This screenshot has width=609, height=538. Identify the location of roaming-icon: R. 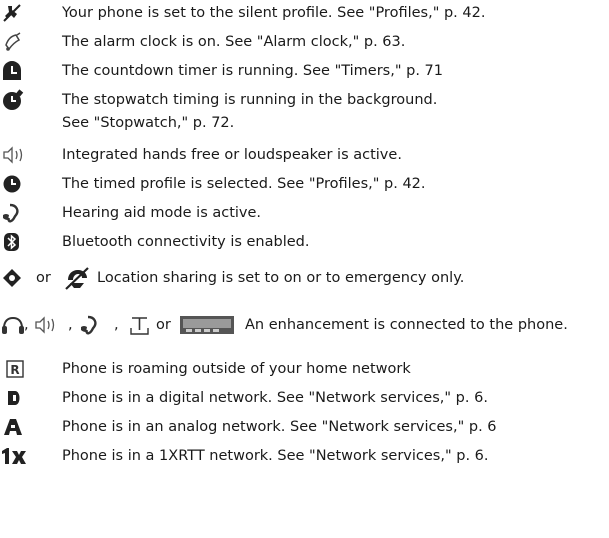
(17, 369).